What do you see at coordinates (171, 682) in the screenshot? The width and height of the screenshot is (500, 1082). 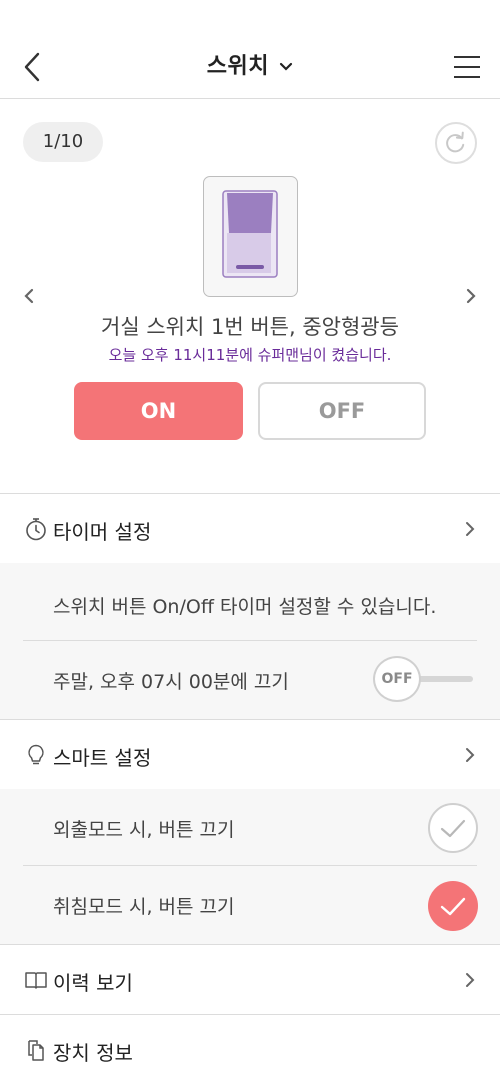 I see `timer-item-label: 주말, 오후 07시 00분에 끄기` at bounding box center [171, 682].